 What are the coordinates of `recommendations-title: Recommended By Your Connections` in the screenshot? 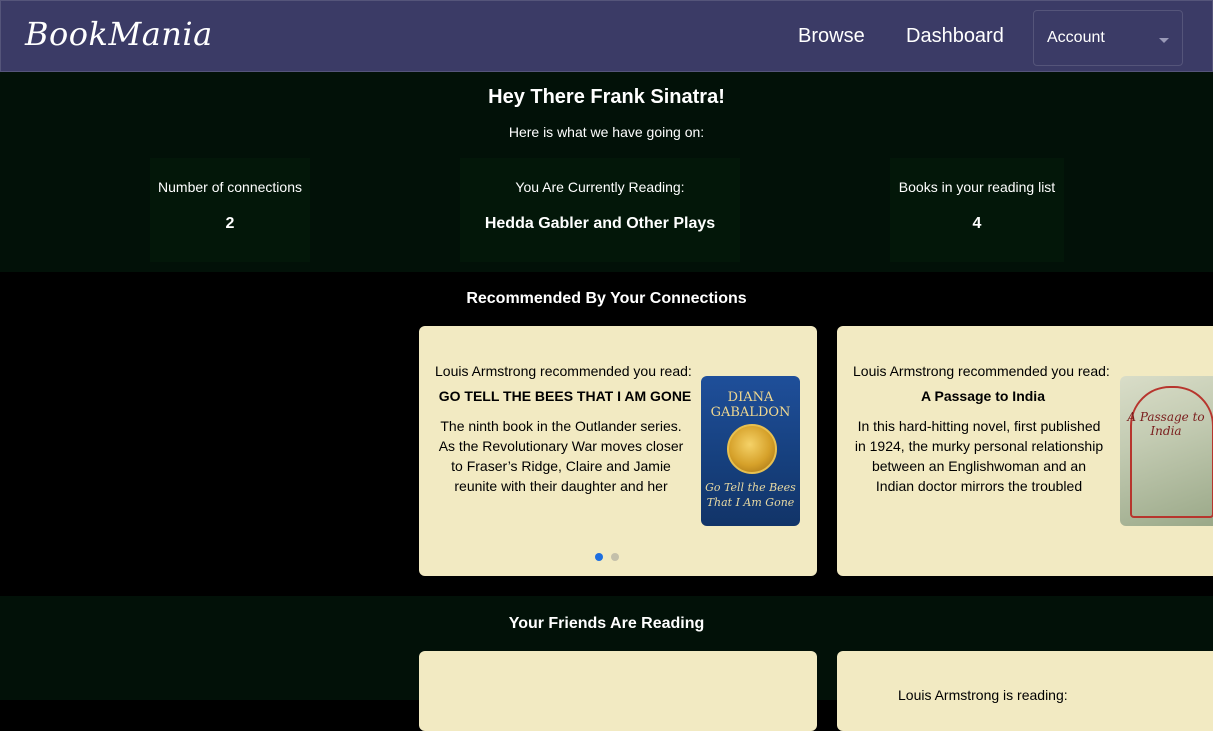 It's located at (606, 298).